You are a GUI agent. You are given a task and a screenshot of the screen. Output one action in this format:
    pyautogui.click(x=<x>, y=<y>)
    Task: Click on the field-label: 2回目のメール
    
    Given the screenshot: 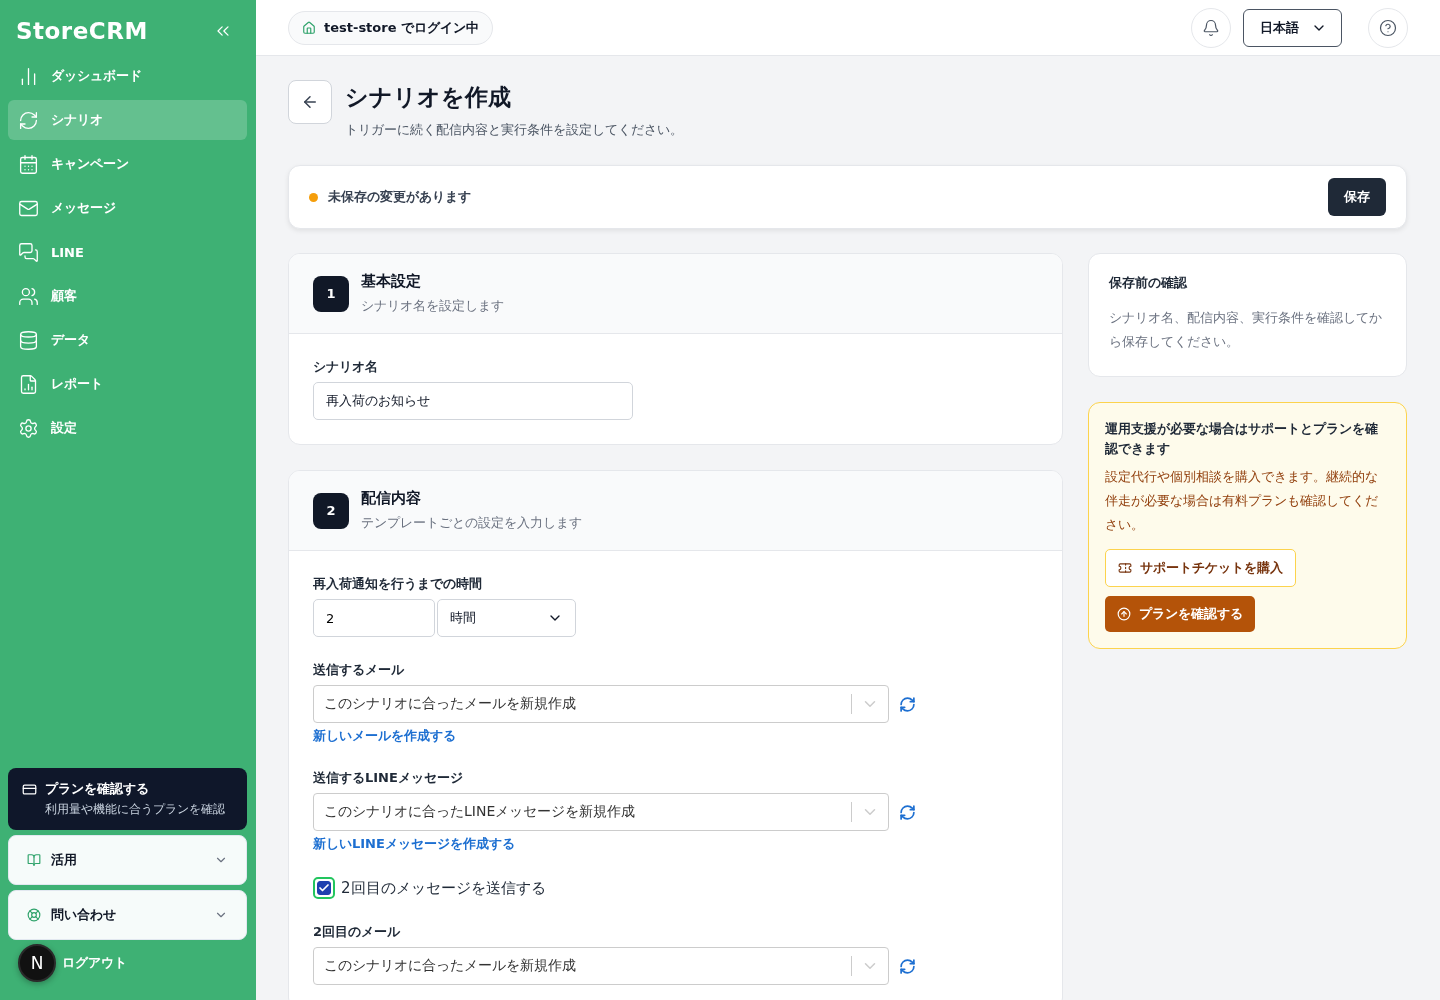 What is the action you would take?
    pyautogui.click(x=357, y=932)
    